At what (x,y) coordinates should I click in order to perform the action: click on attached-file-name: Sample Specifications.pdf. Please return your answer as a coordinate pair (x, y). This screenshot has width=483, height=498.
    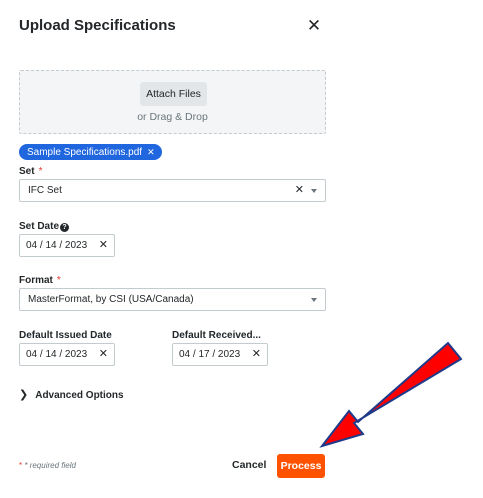
    Looking at the image, I should click on (85, 152).